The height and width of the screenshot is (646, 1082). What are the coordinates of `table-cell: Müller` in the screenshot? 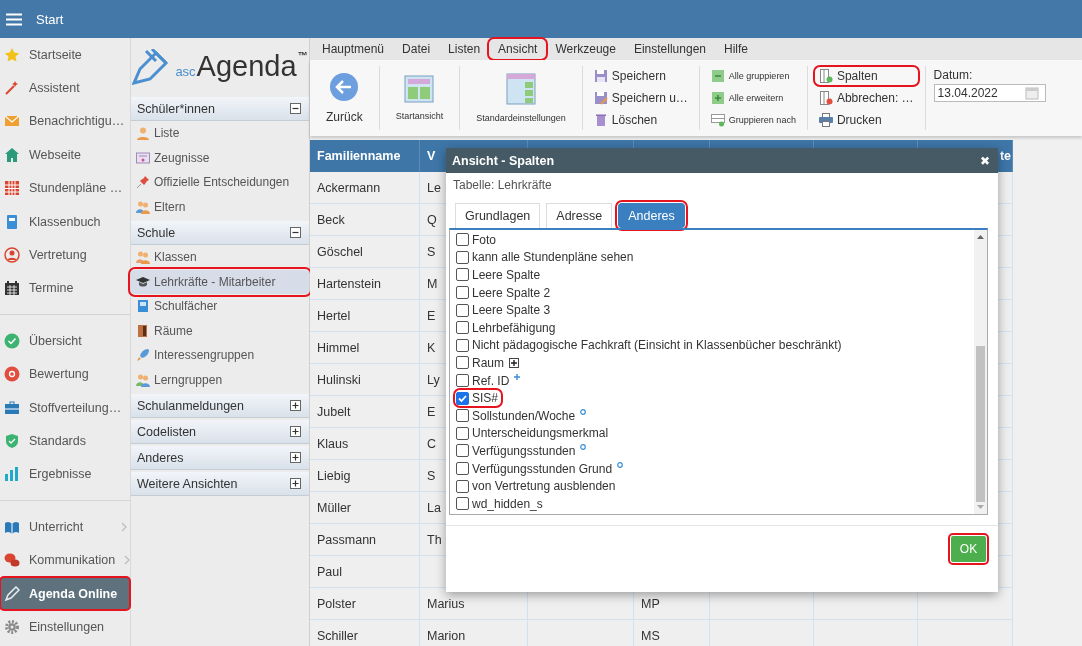 It's located at (365, 508).